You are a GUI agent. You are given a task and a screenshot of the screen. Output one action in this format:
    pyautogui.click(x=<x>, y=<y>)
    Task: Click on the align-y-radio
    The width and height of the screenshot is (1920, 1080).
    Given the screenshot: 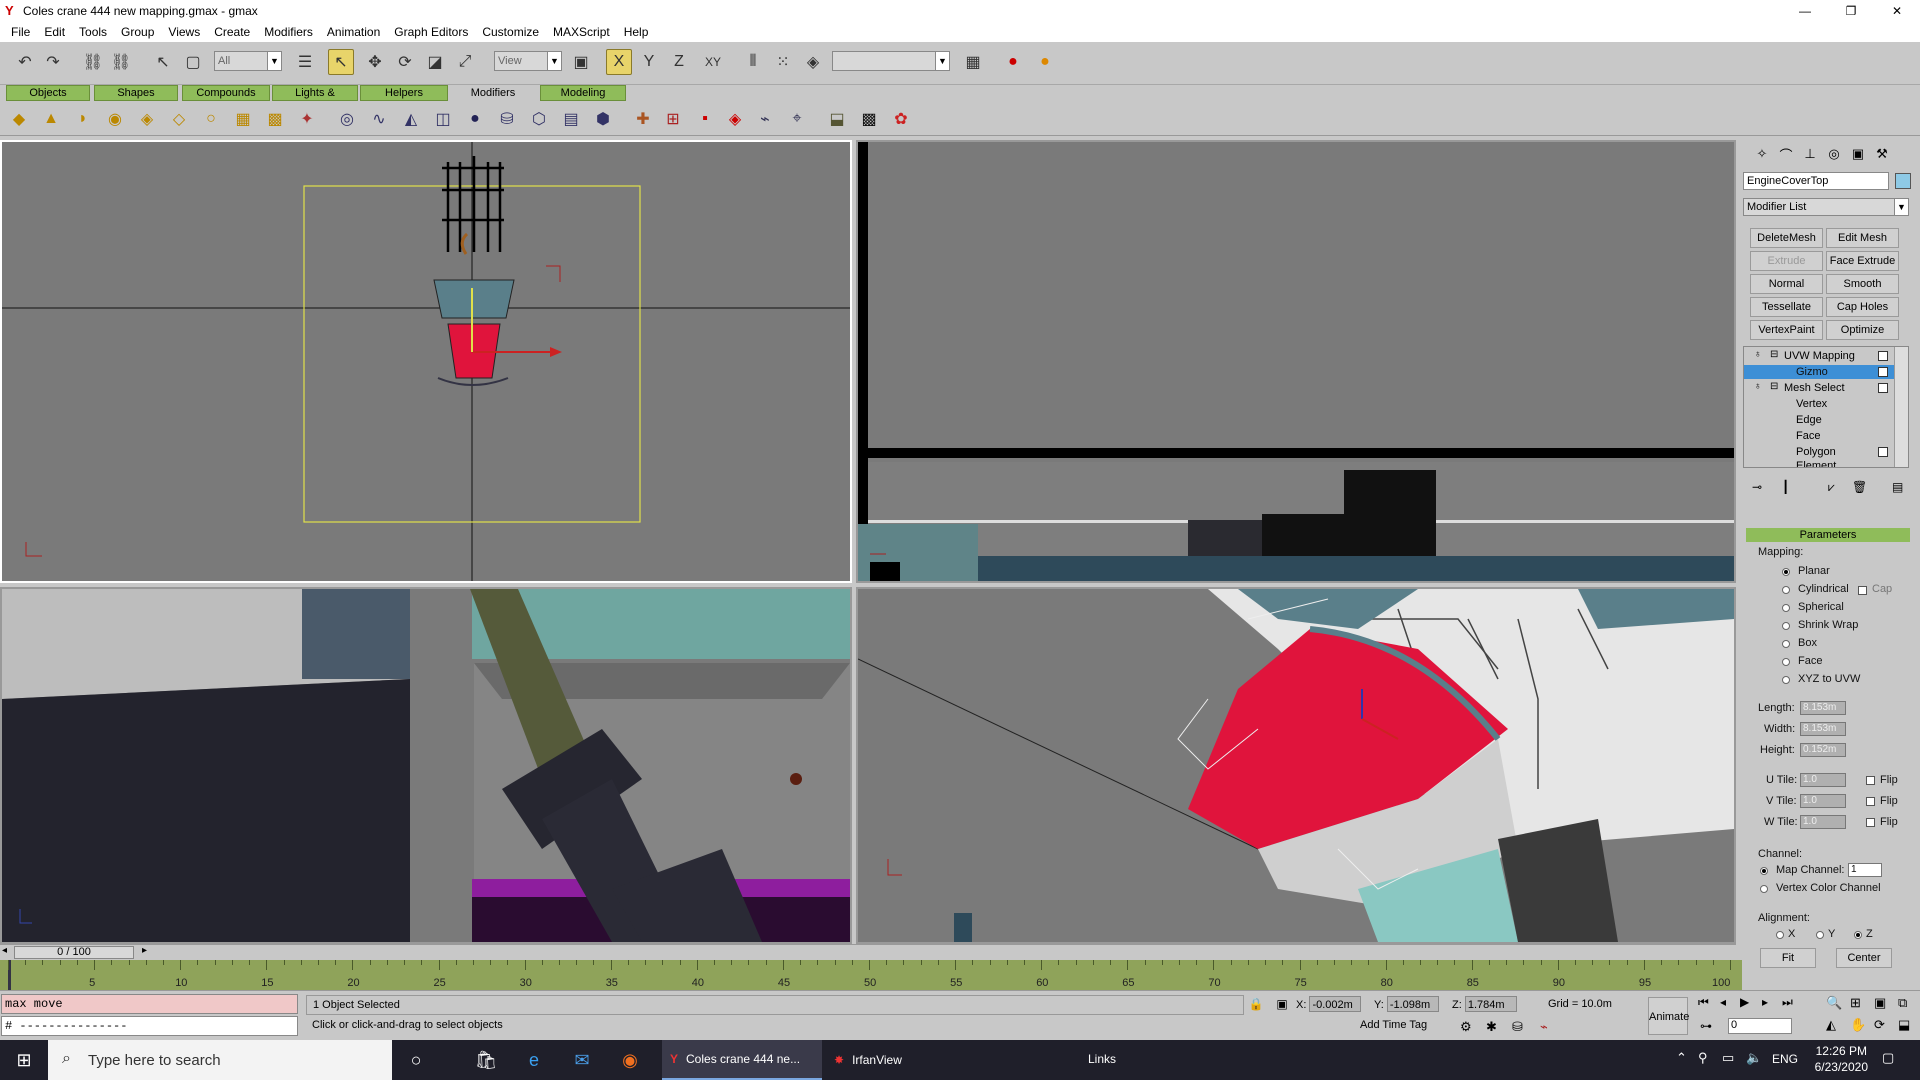 What is the action you would take?
    pyautogui.click(x=1820, y=935)
    